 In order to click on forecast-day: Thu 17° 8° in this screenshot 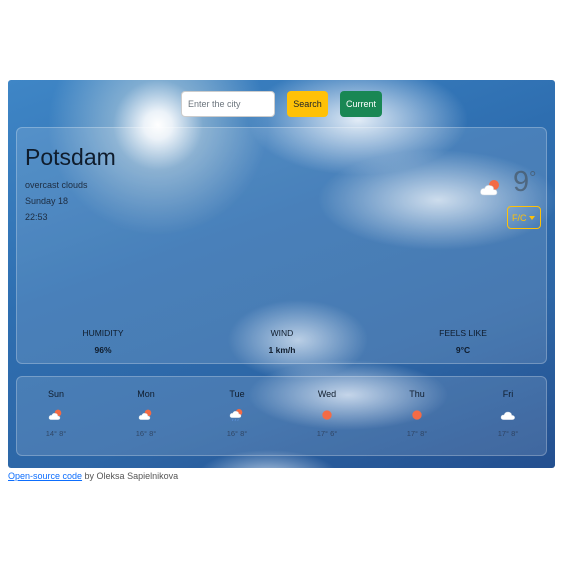, I will do `click(417, 413)`.